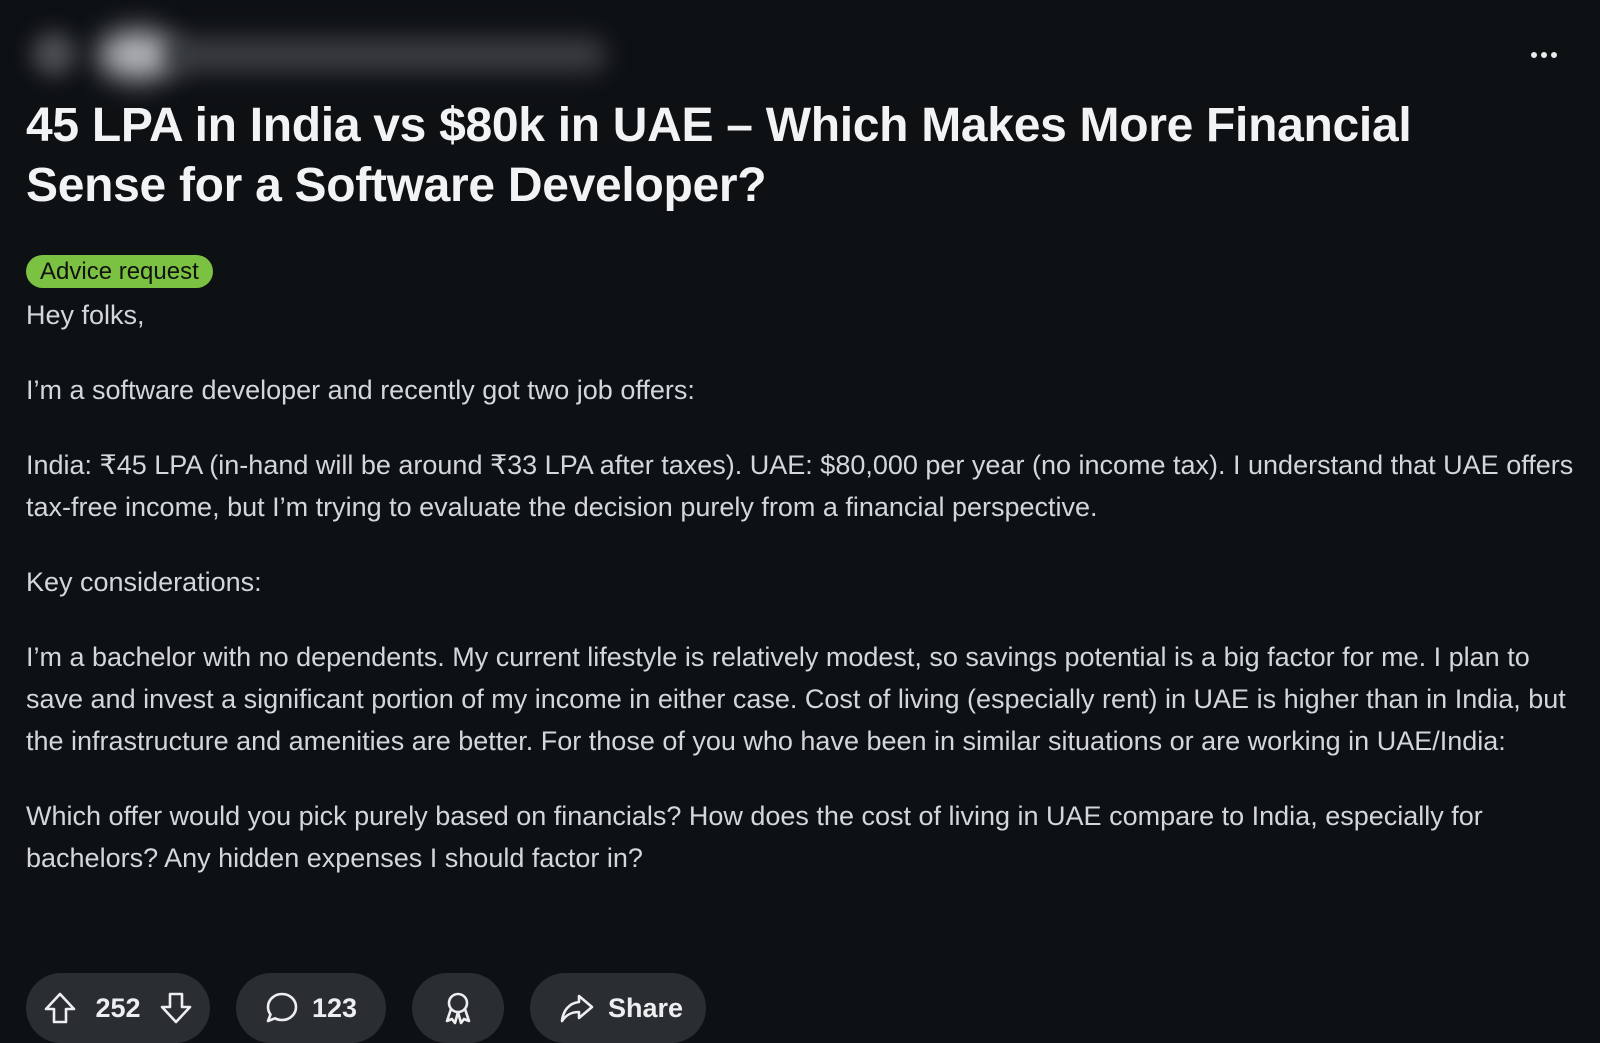  Describe the element at coordinates (119, 271) in the screenshot. I see `post-flair: Advice request` at that location.